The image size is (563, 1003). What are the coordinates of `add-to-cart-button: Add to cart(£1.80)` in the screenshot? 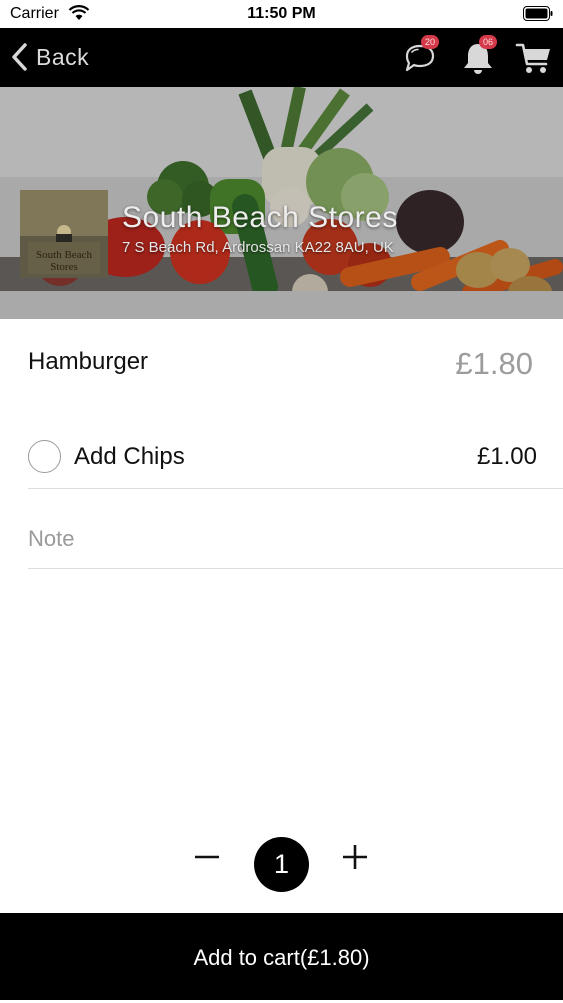 It's located at (281, 956).